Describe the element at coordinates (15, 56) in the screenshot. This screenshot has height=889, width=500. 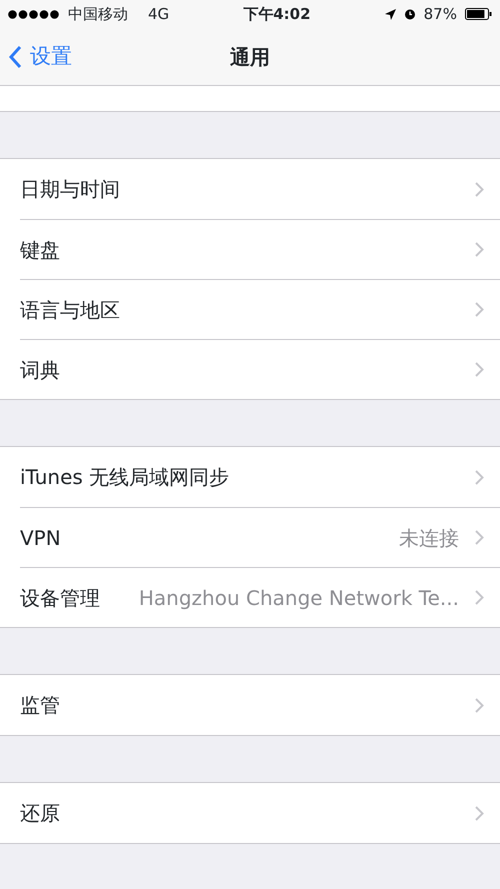
I see `back-chevron-icon` at that location.